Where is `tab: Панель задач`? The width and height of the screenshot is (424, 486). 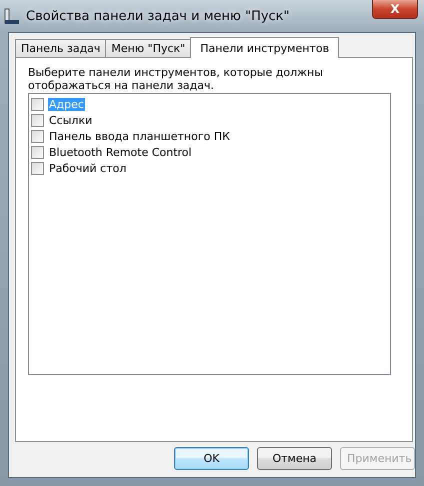 tab: Панель задач is located at coordinates (60, 48).